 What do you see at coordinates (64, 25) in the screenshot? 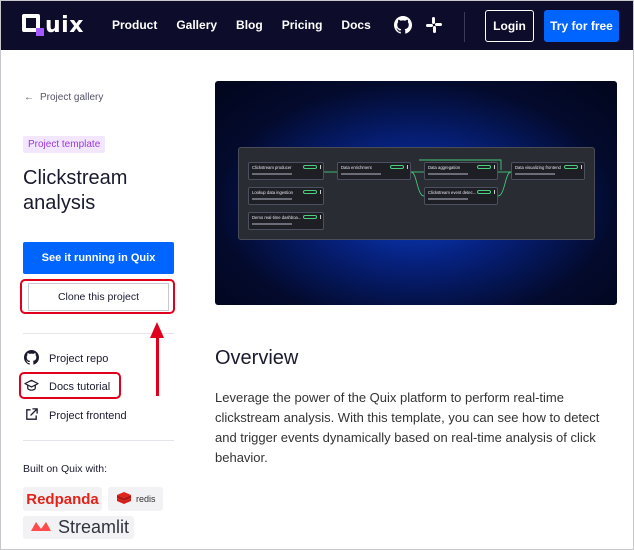
I see `logo-text: uix` at bounding box center [64, 25].